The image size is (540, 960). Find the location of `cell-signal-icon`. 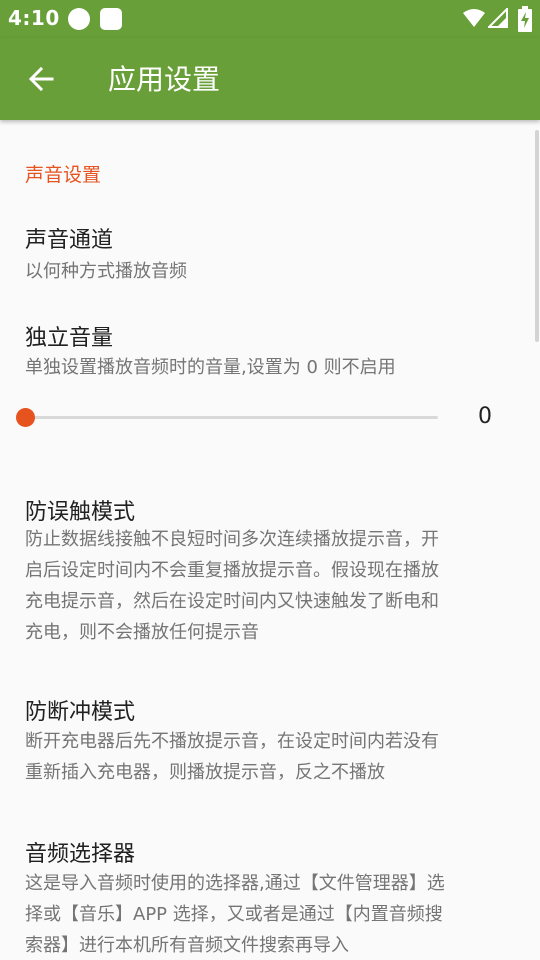

cell-signal-icon is located at coordinates (498, 18).